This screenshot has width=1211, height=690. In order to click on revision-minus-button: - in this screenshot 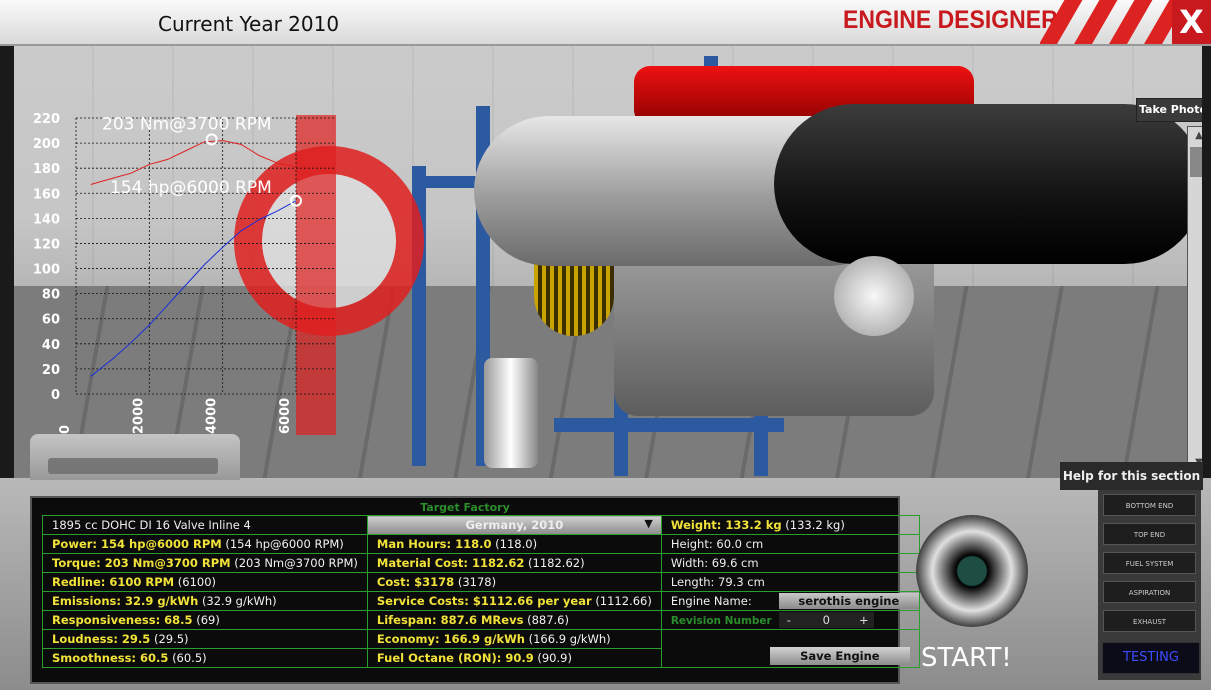, I will do `click(788, 620)`.